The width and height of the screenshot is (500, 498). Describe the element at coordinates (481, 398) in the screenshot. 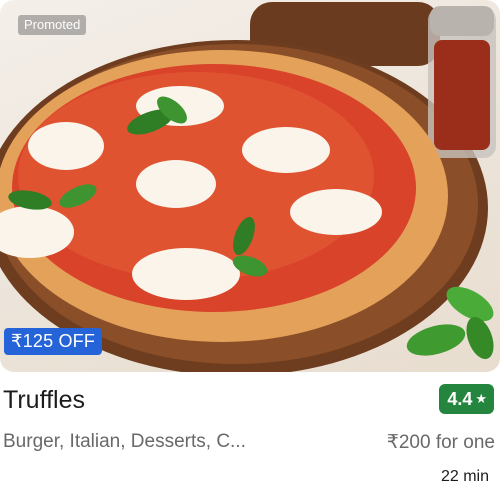

I see `star-icon: ★` at that location.